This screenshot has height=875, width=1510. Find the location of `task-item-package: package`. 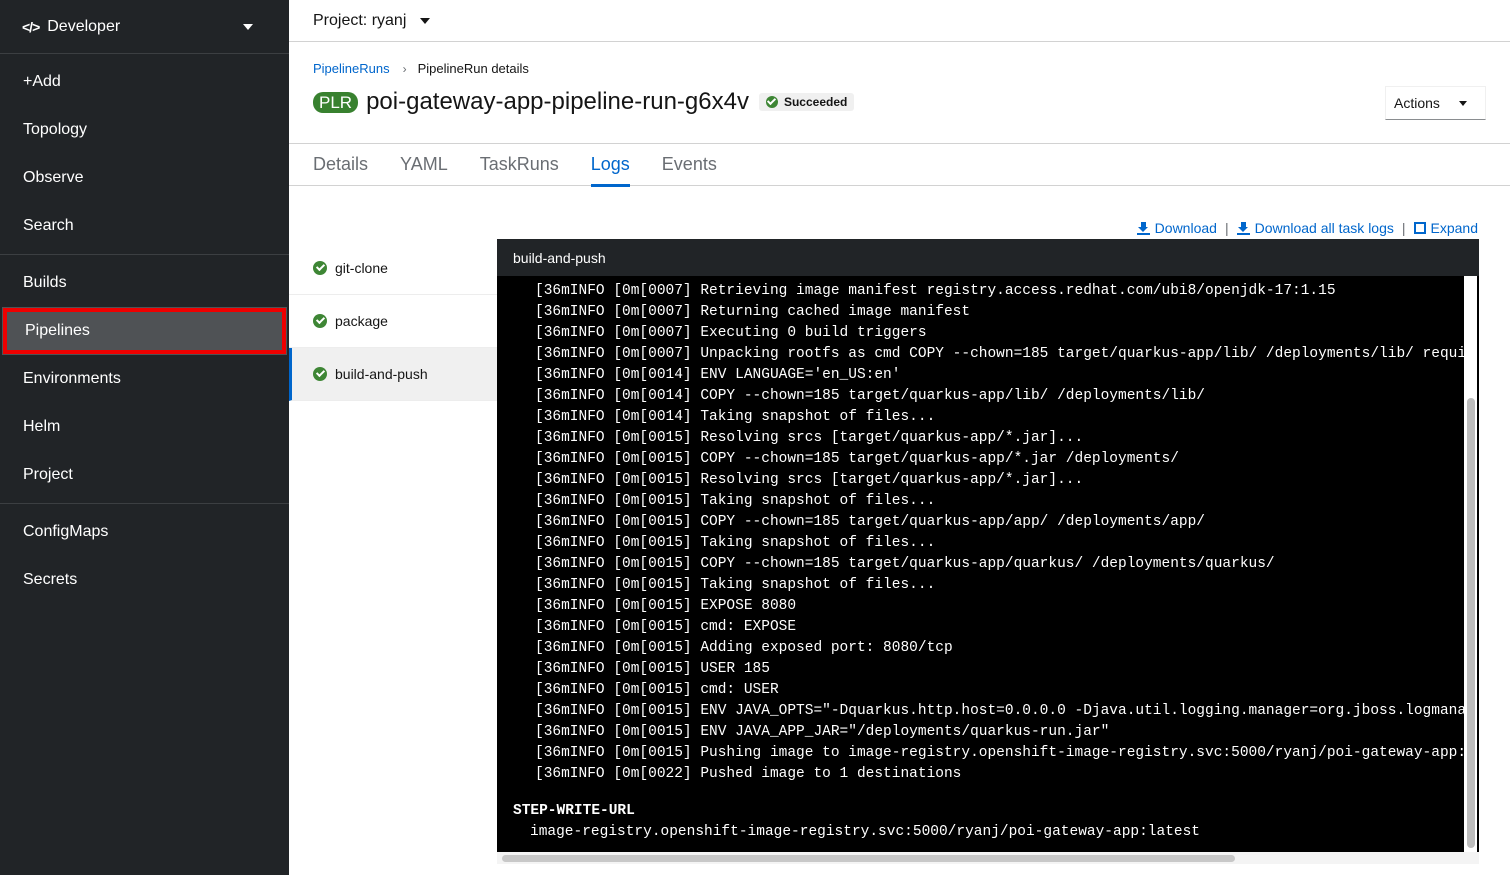

task-item-package: package is located at coordinates (393, 321).